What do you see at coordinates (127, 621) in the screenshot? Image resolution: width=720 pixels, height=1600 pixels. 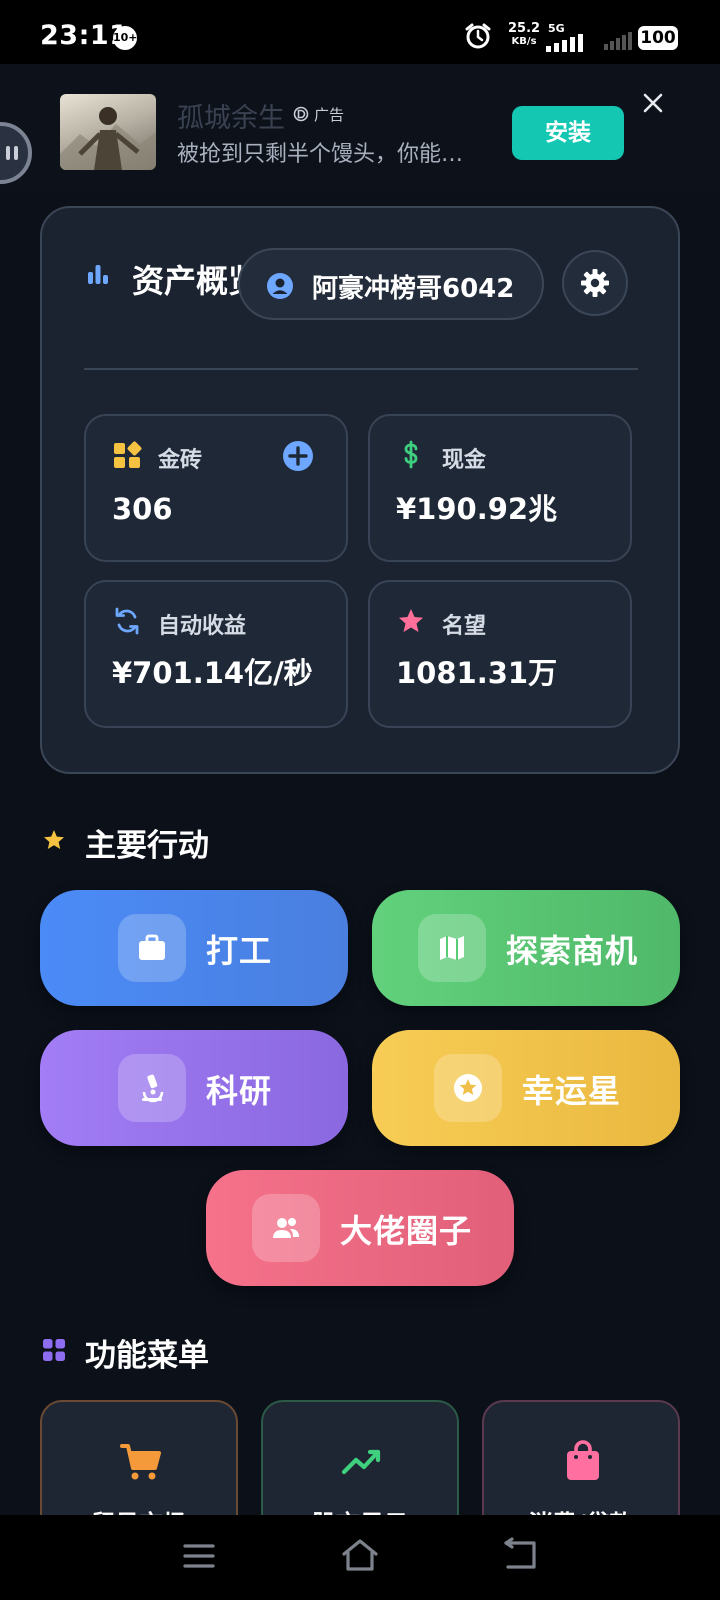 I see `refresh-icon` at bounding box center [127, 621].